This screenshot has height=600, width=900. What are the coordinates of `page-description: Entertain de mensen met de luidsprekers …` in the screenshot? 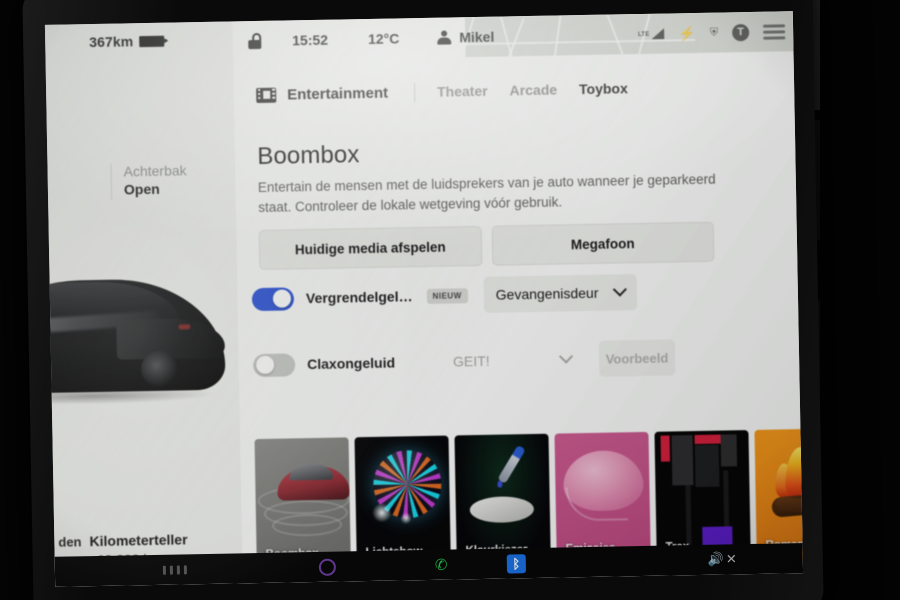 It's located at (486, 193).